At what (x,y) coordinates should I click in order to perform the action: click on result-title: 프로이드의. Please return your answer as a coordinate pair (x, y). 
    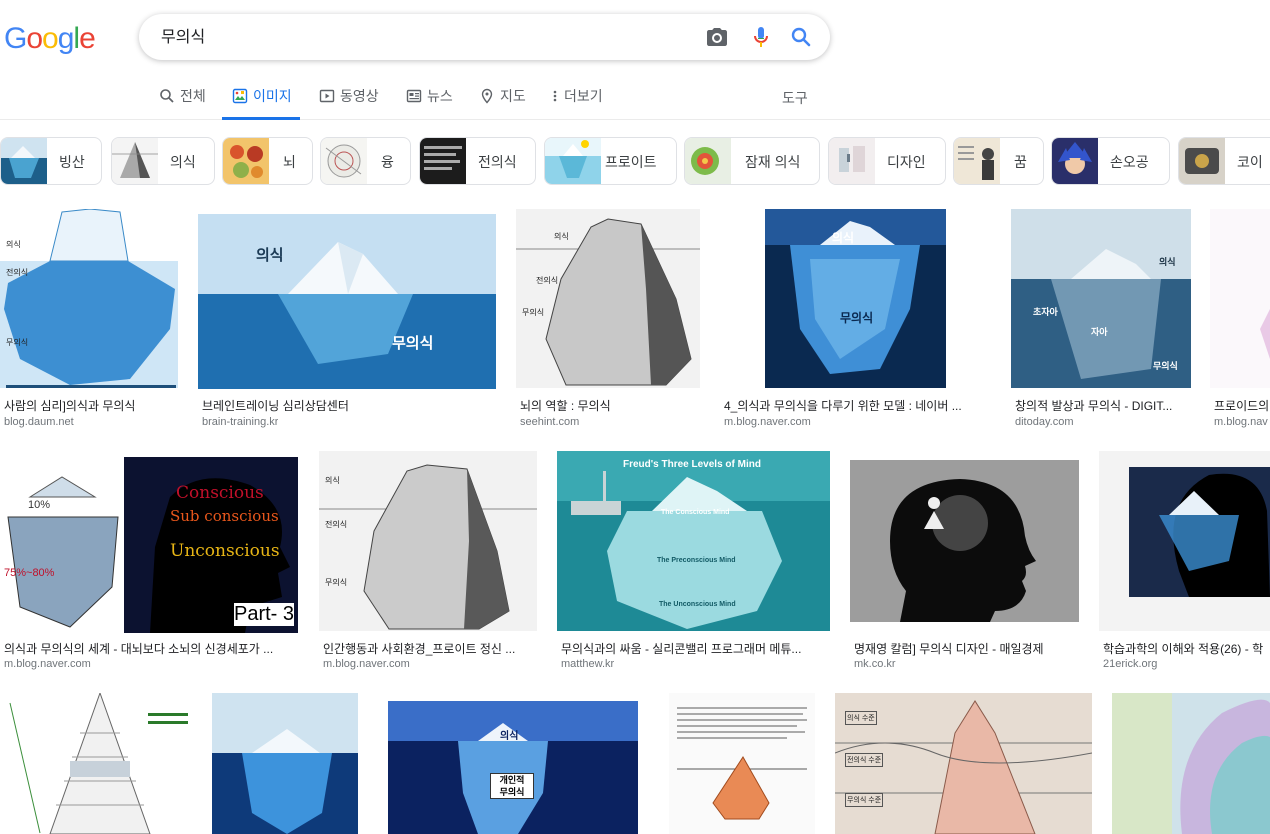
    Looking at the image, I should click on (1242, 405).